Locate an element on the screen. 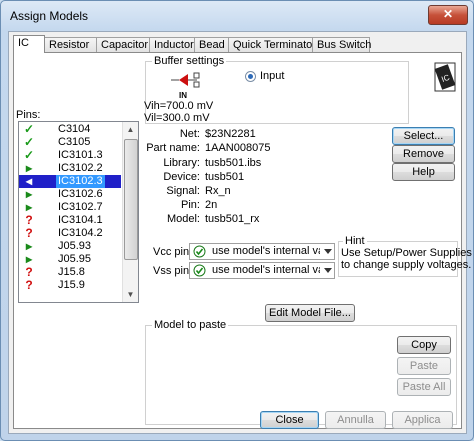 The width and height of the screenshot is (474, 441). device-value: tusb501 is located at coordinates (225, 177).